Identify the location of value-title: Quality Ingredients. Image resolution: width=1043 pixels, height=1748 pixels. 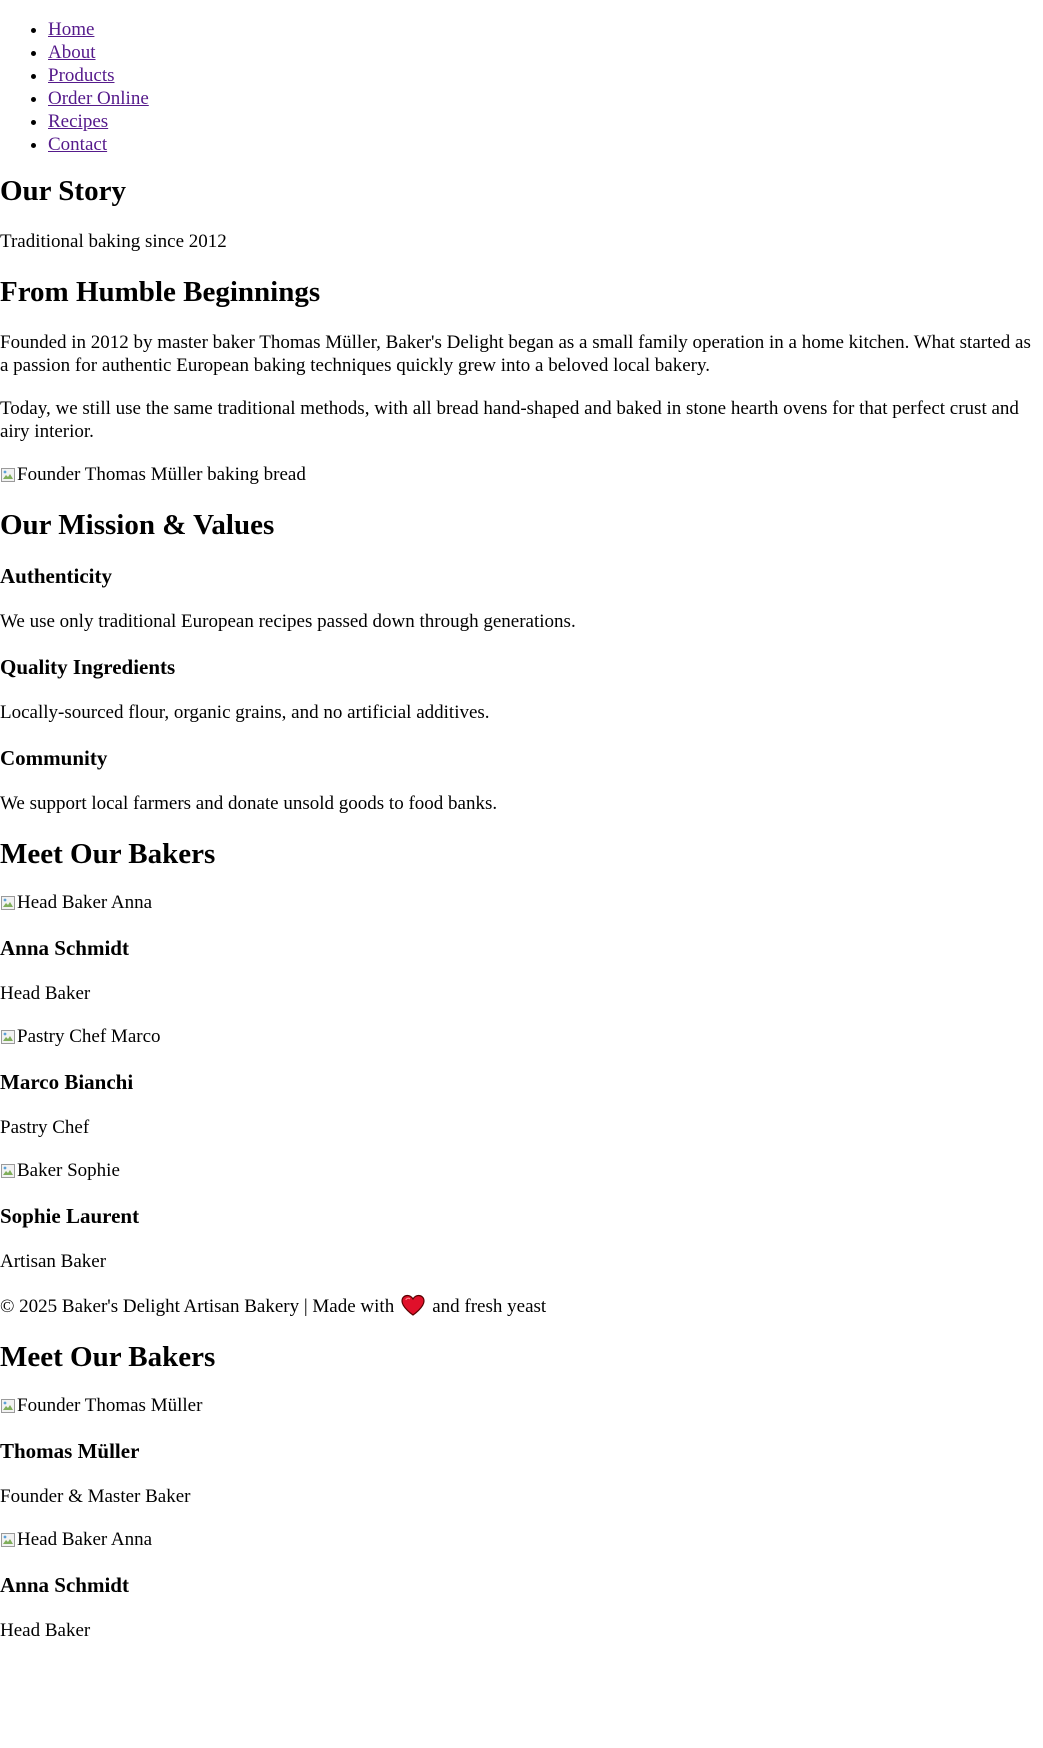
(88, 667).